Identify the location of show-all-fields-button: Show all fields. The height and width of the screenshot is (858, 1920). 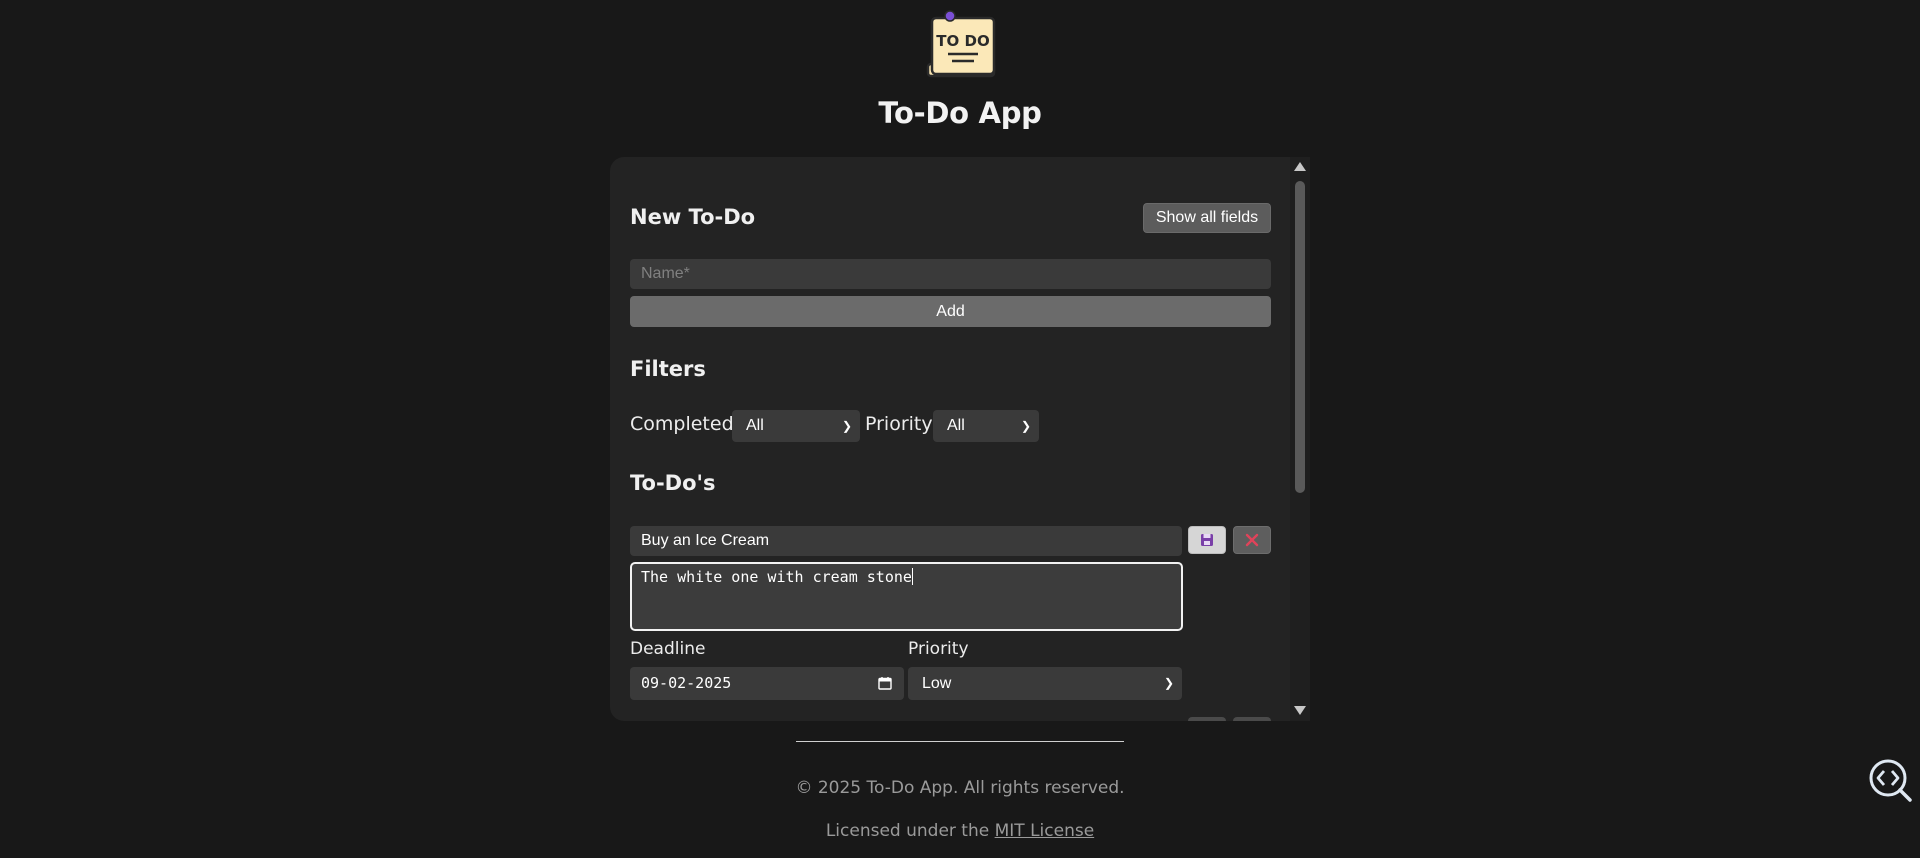
(1207, 218).